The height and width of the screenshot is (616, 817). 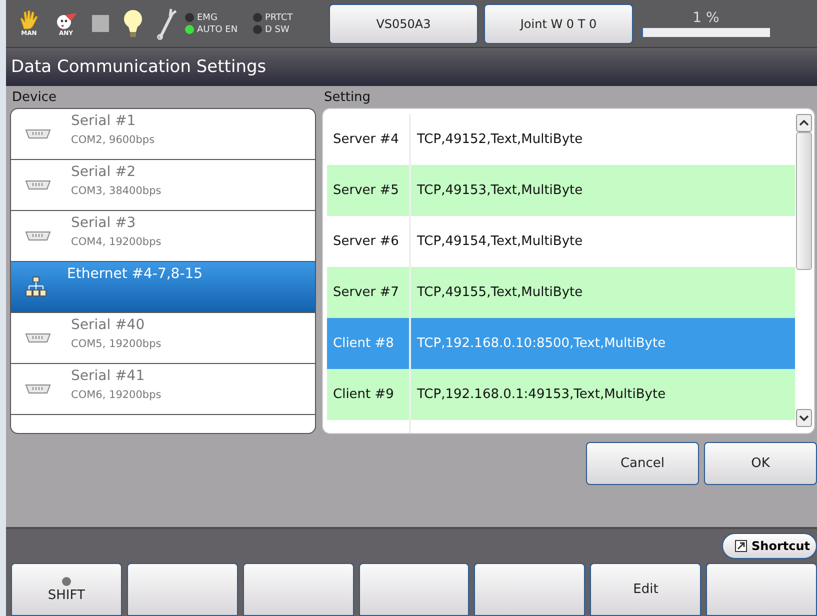 What do you see at coordinates (347, 98) in the screenshot?
I see `column-heading: Setting` at bounding box center [347, 98].